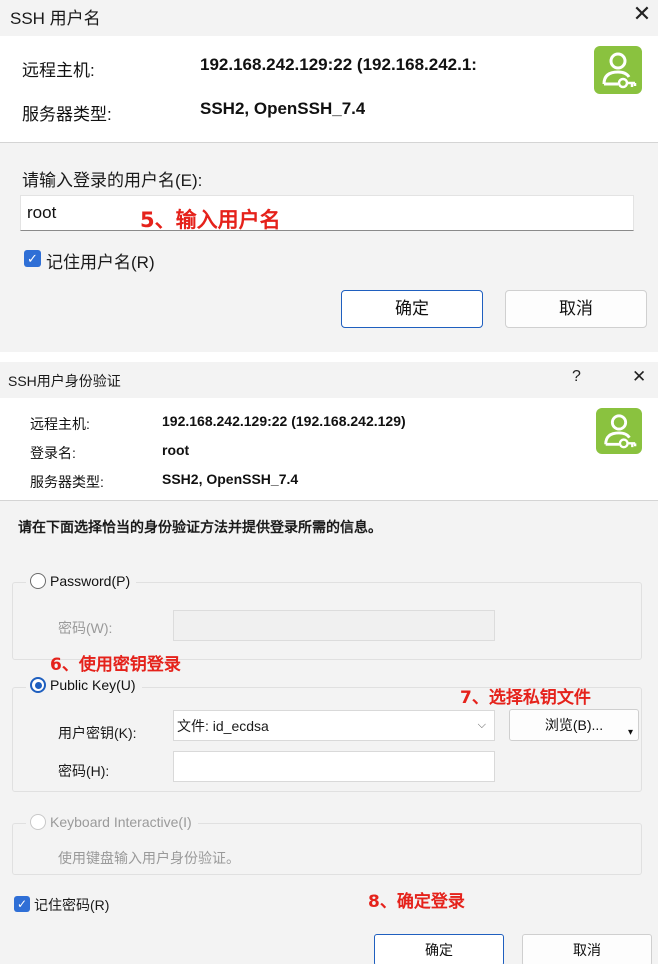 The image size is (658, 964). I want to click on username-input, so click(327, 213).